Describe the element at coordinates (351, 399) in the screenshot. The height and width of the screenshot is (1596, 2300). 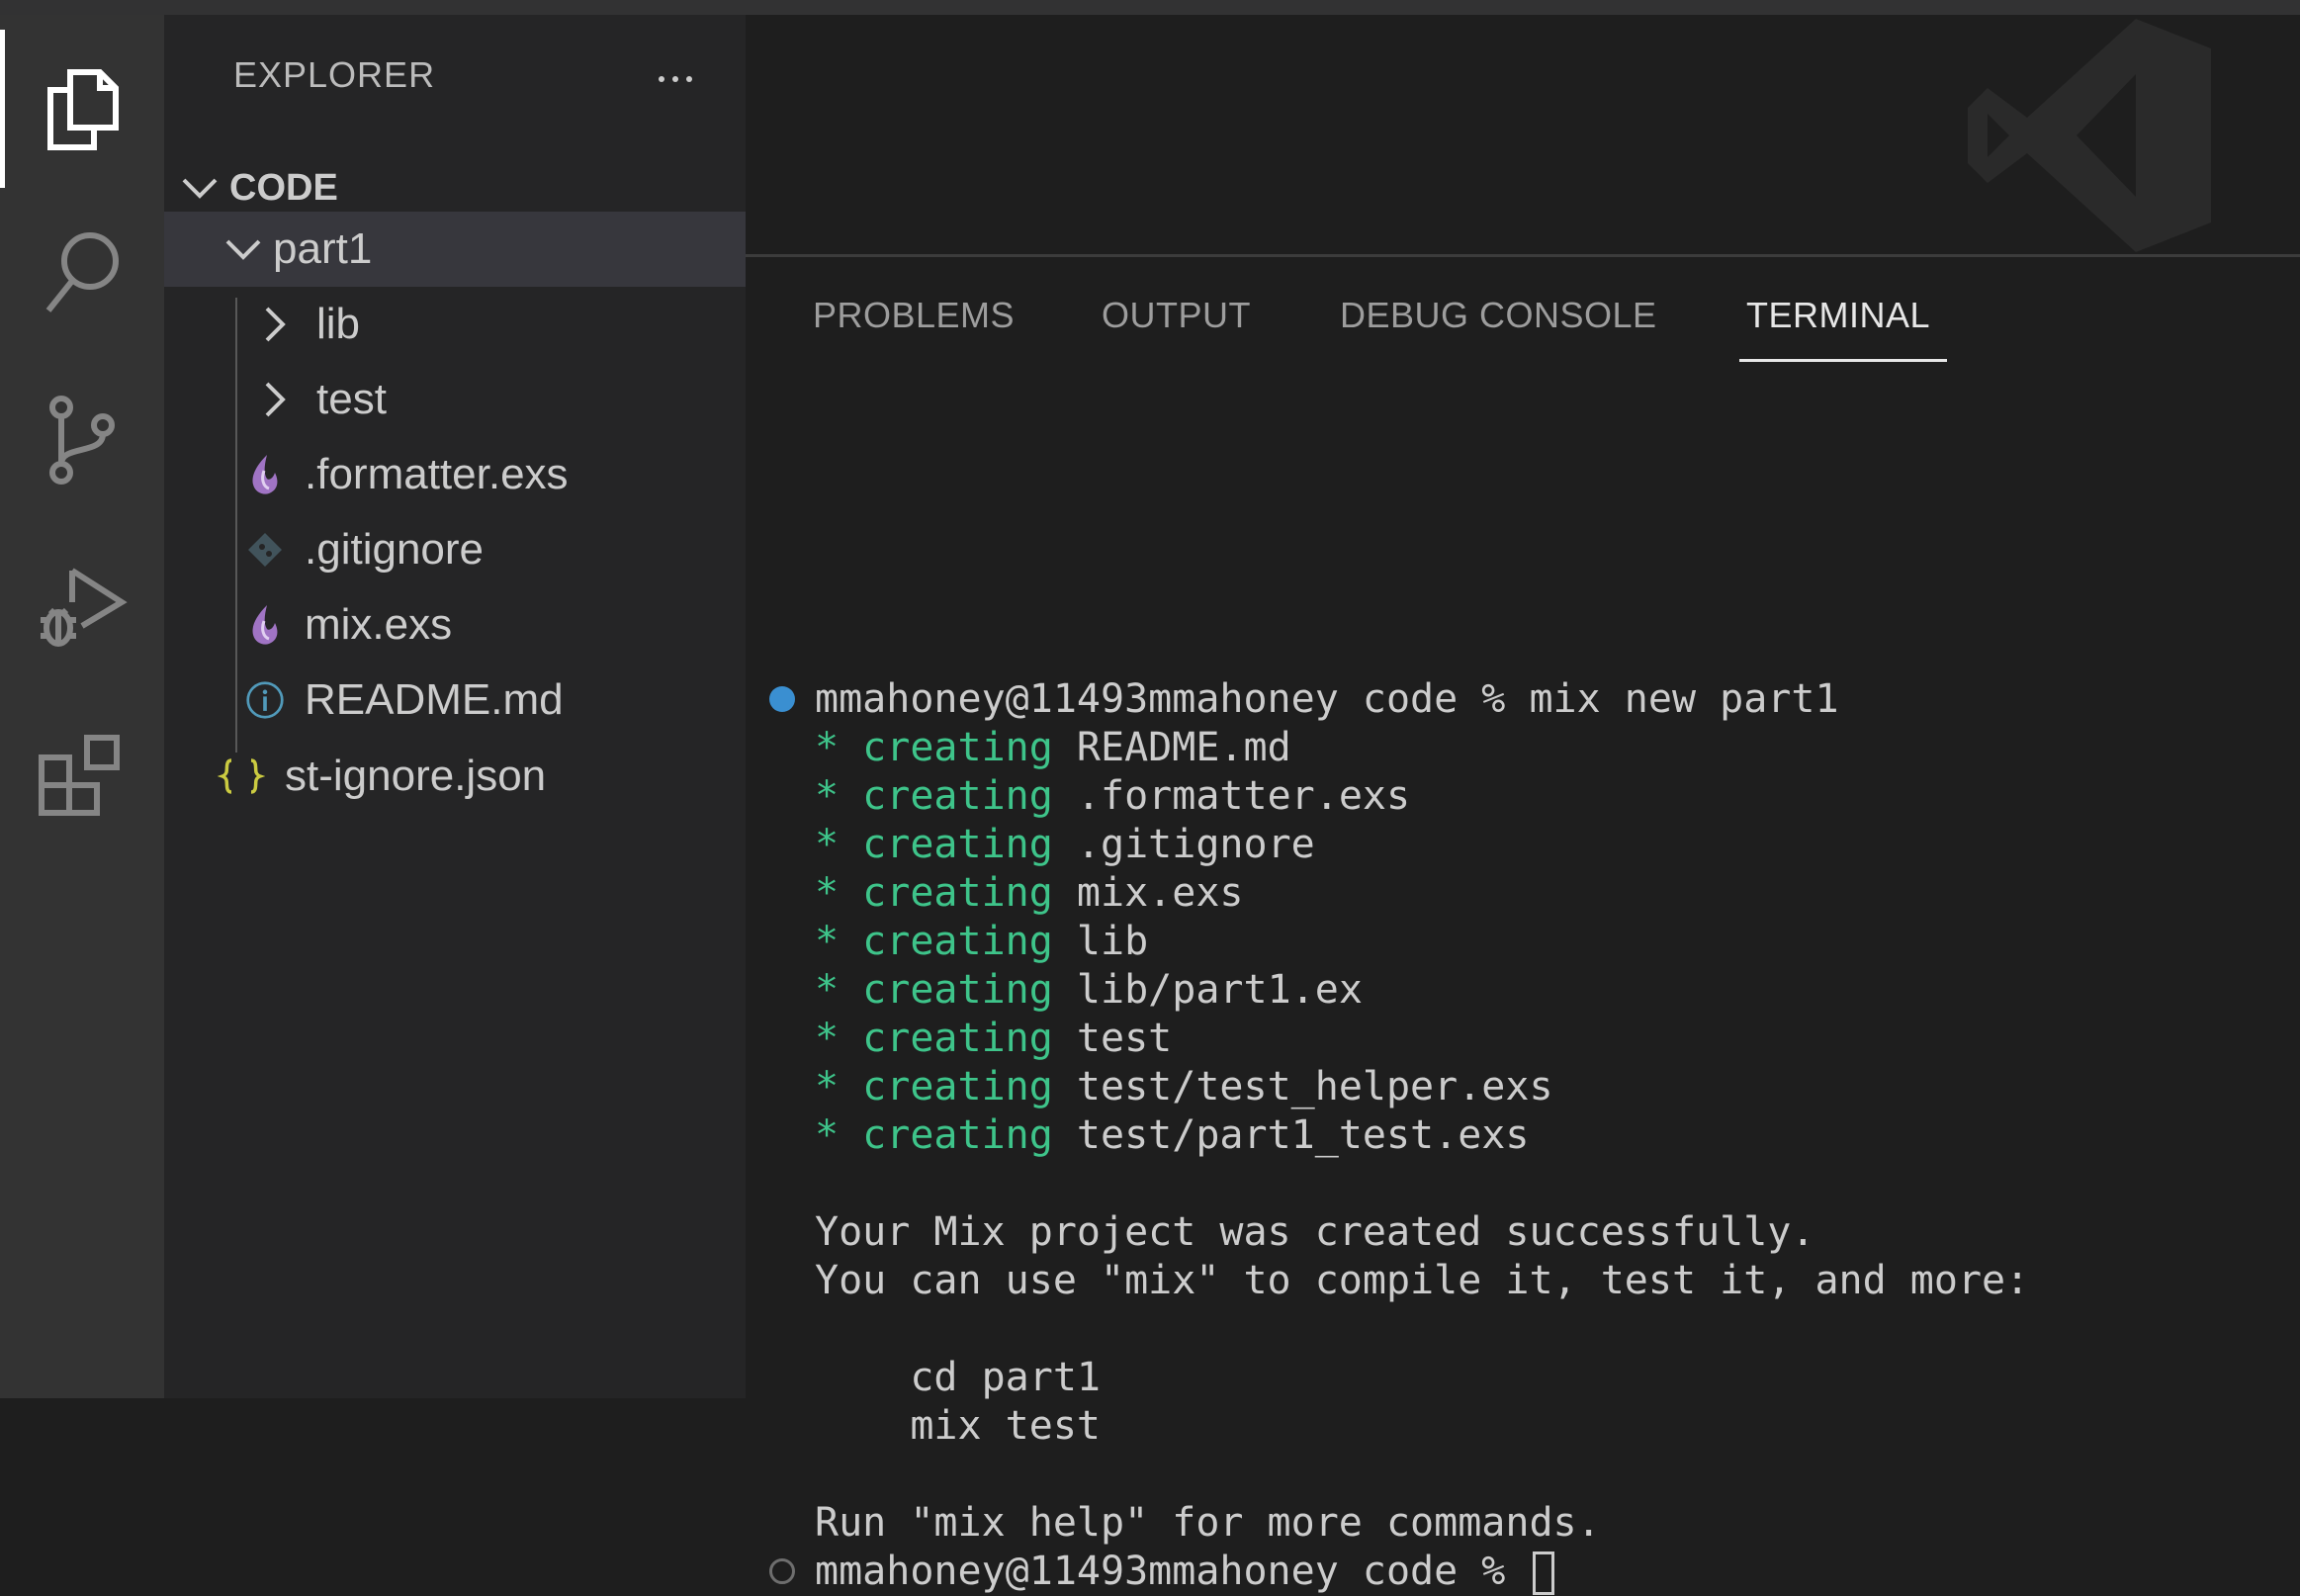
I see `tree-item-label: test` at that location.